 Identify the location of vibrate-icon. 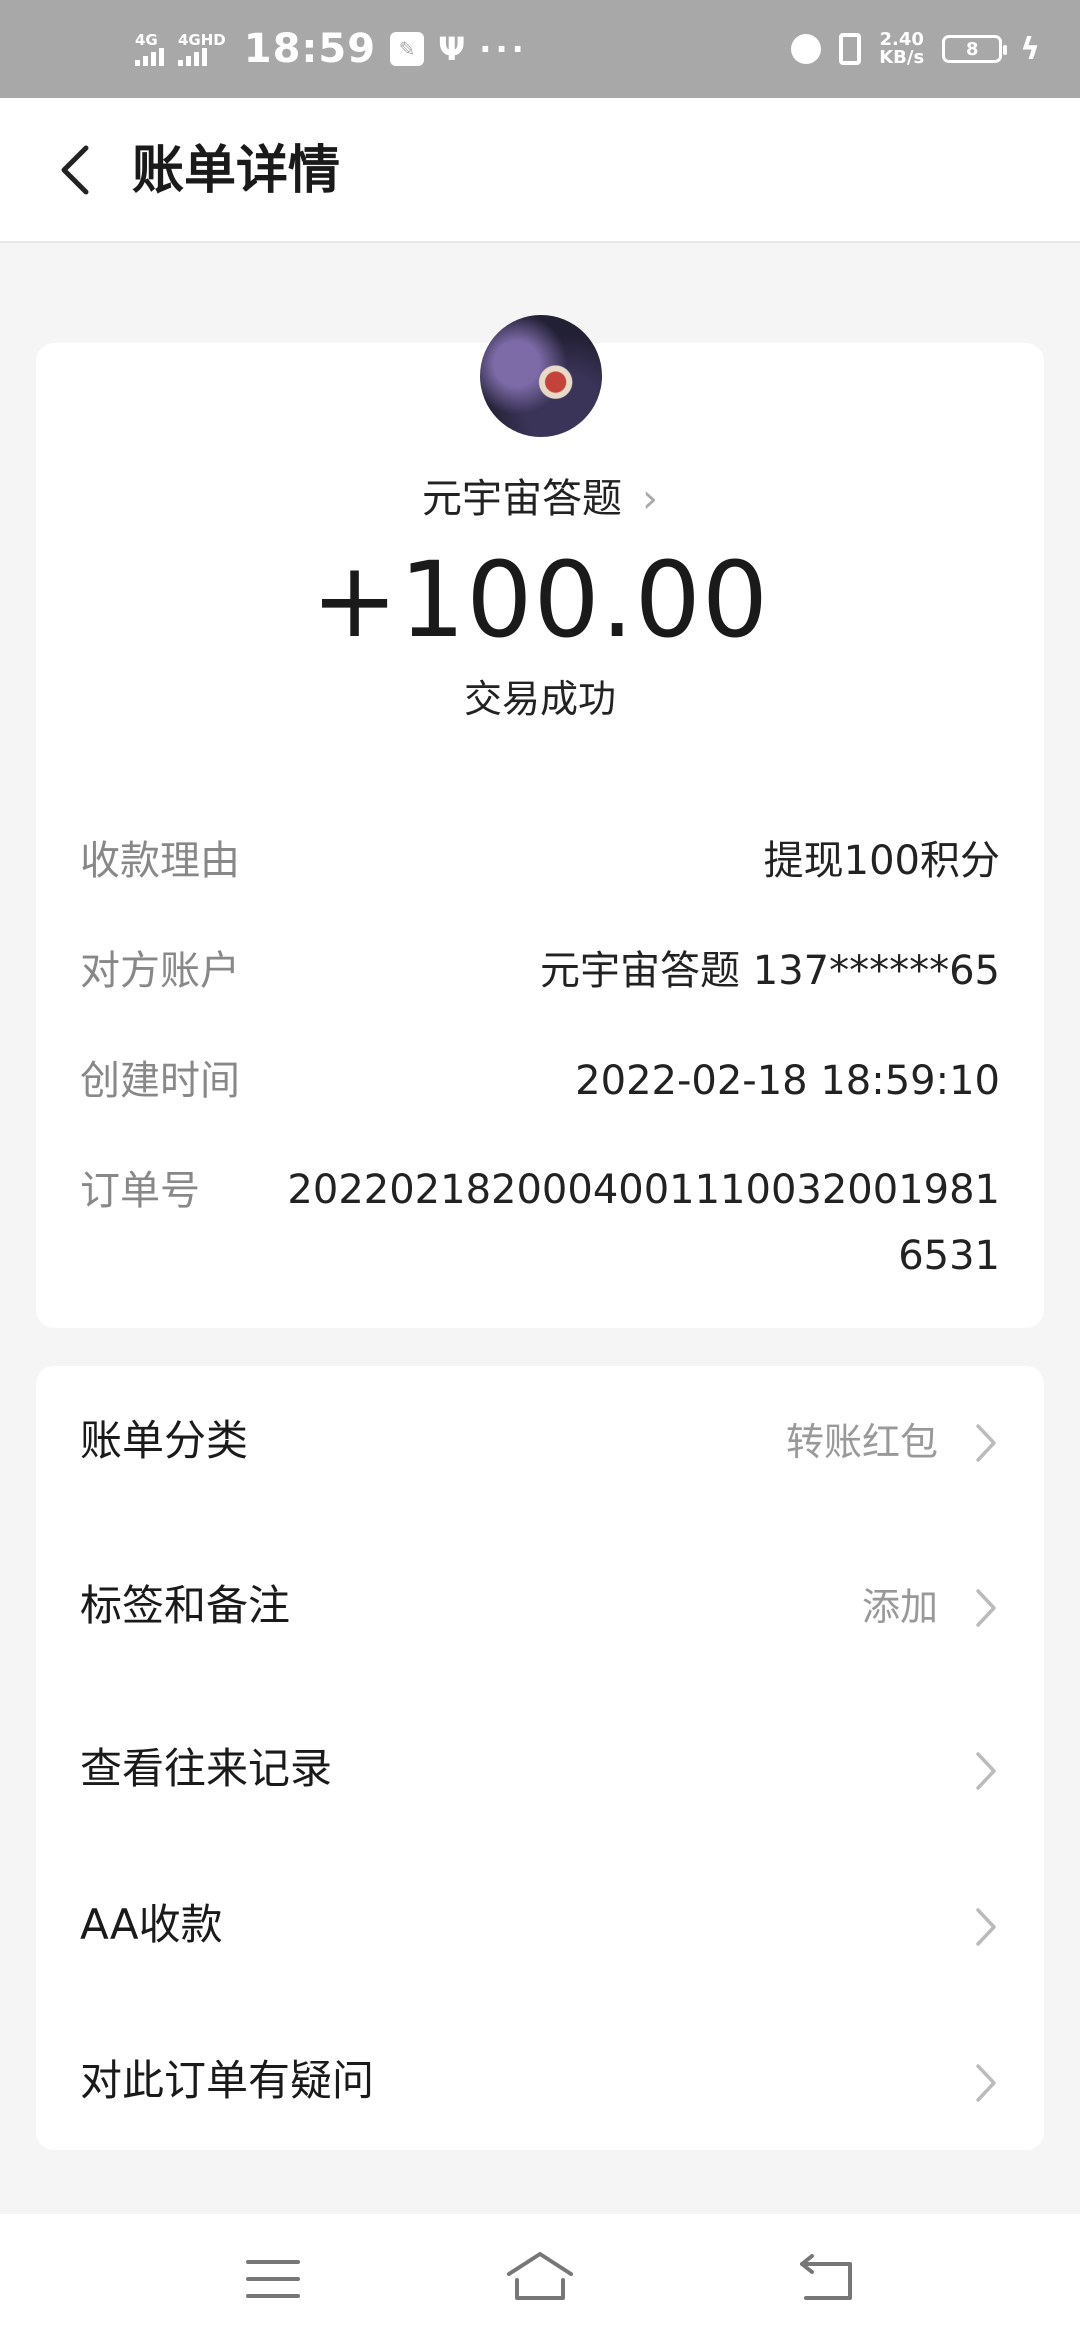
(850, 49).